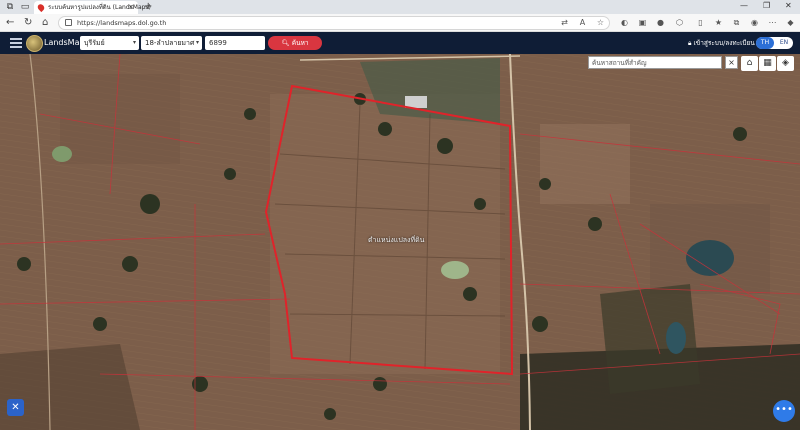  What do you see at coordinates (718, 22) in the screenshot?
I see `favorites-icon: ★` at bounding box center [718, 22].